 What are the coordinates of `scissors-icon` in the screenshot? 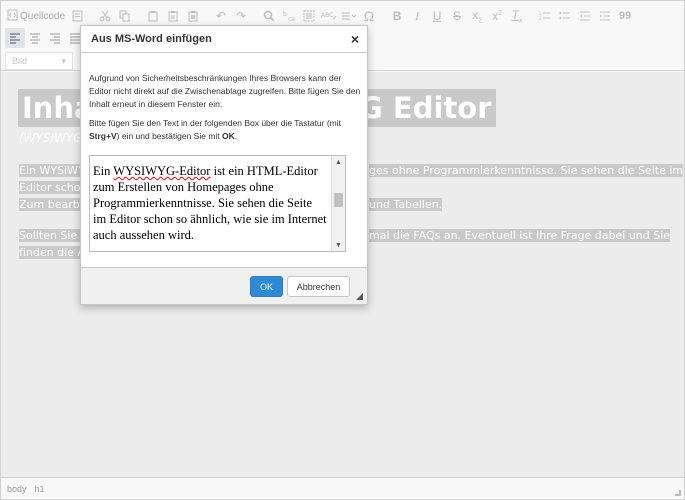 It's located at (105, 16).